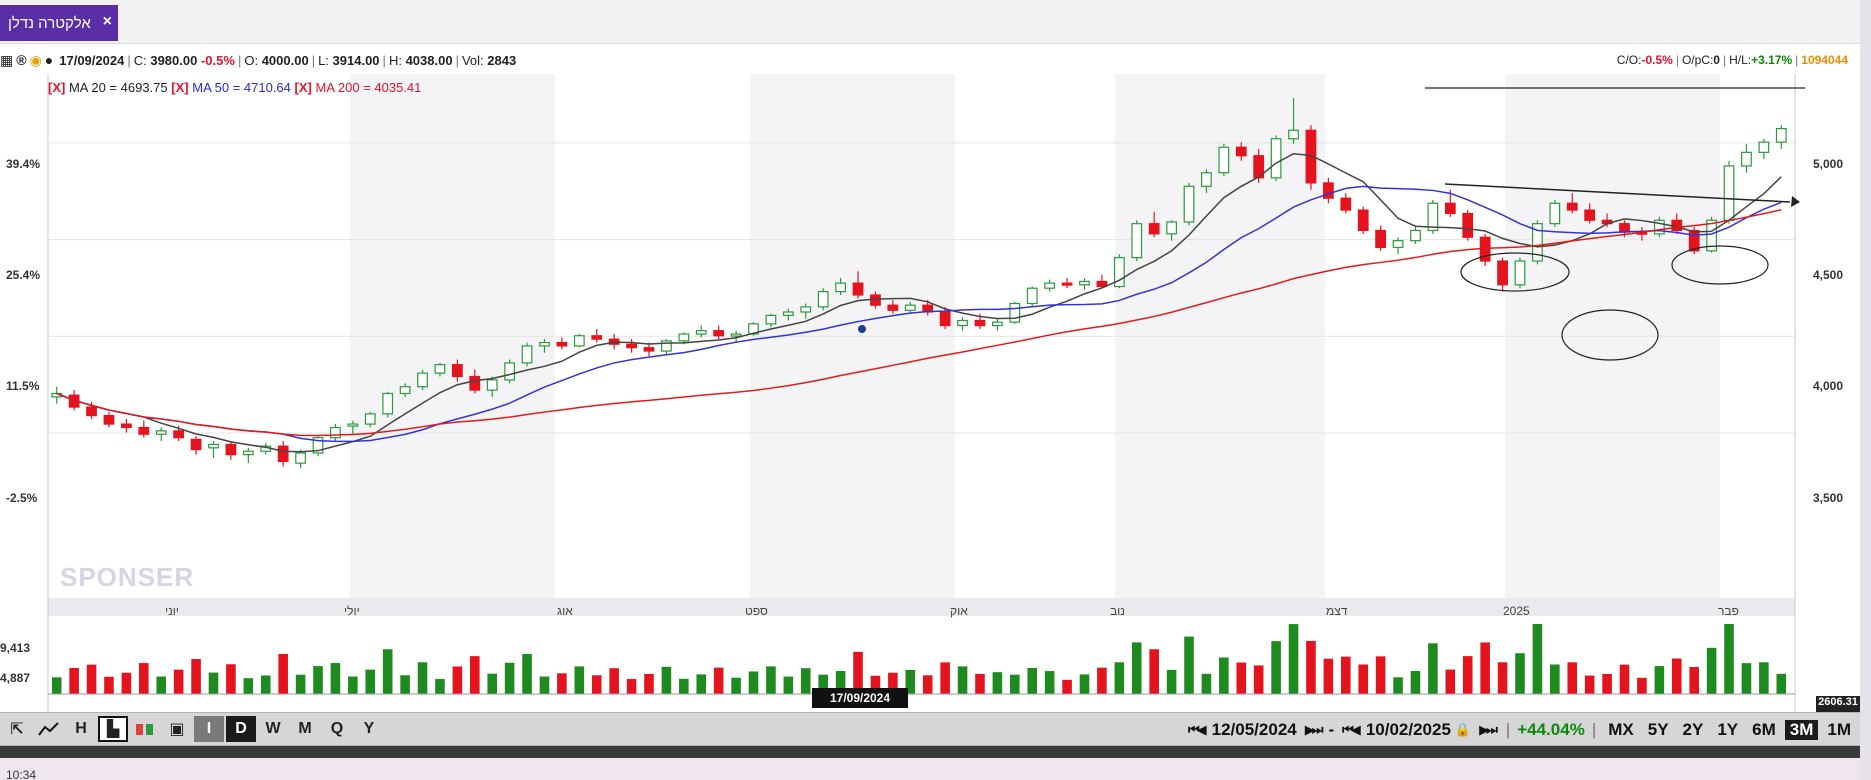 This screenshot has height=780, width=1871. I want to click on close-value: 3980.00, so click(174, 60).